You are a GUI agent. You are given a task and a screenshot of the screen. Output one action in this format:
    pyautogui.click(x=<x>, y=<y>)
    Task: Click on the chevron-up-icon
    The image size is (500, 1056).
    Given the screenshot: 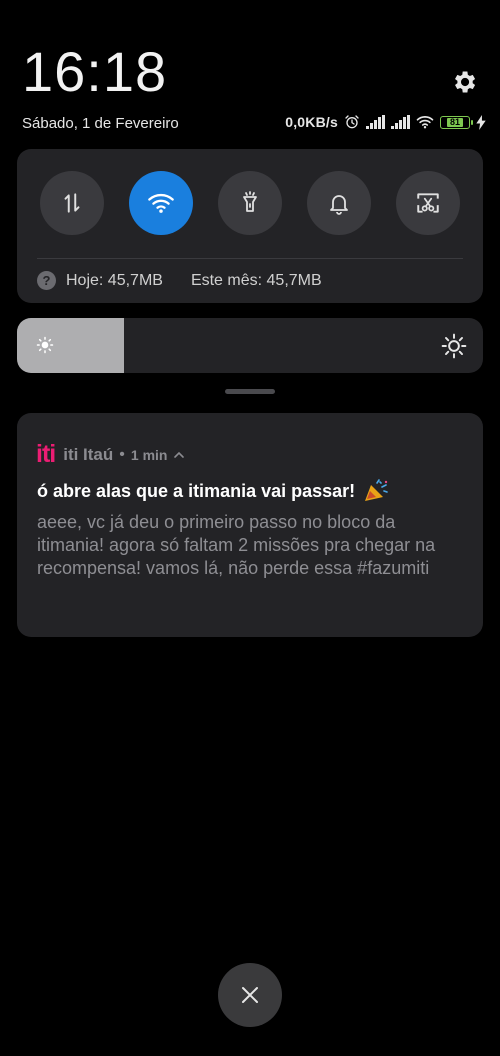 What is the action you would take?
    pyautogui.click(x=179, y=455)
    